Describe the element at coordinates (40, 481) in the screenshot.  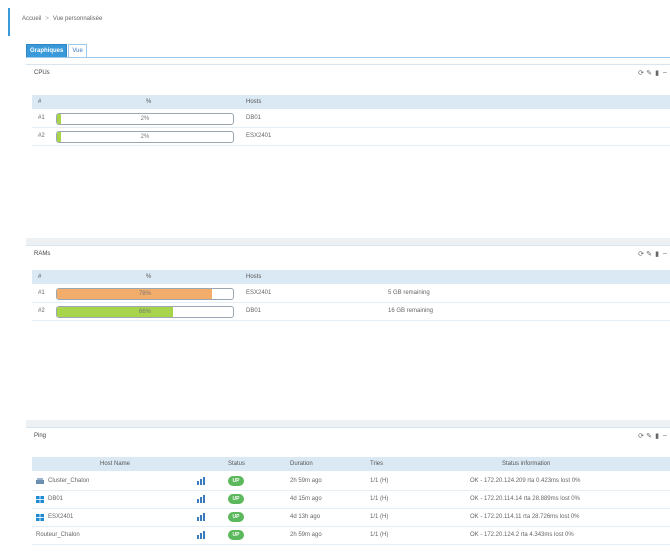
I see `cluster-icon` at that location.